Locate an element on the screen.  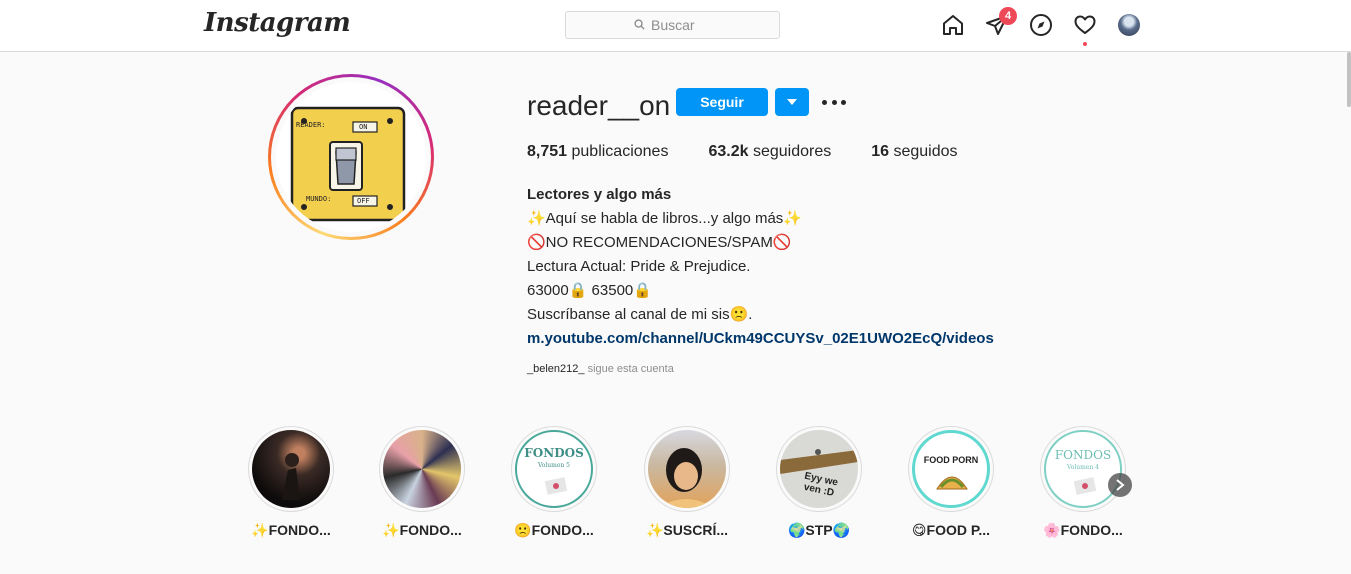
highlight-cover-subtitle: Volumen 5 is located at coordinates (553, 465).